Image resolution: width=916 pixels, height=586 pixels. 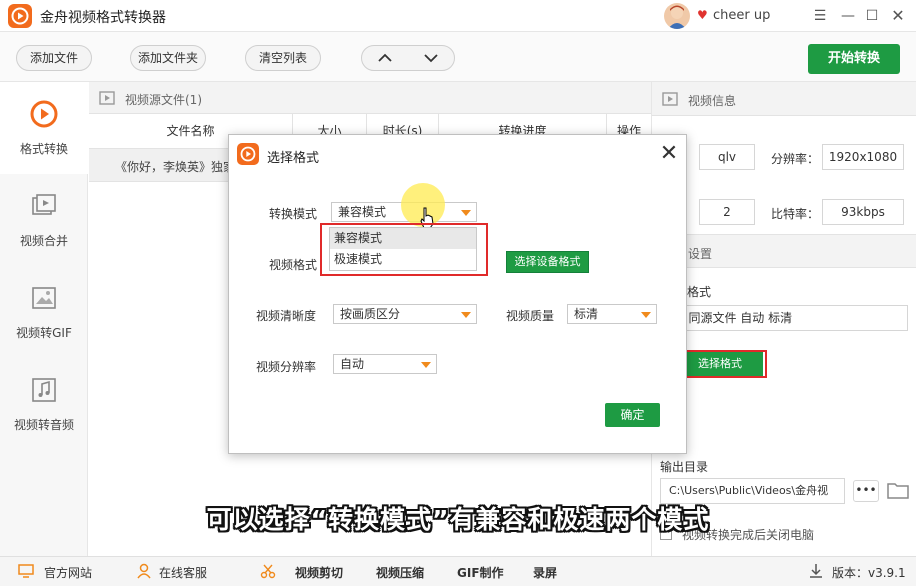 What do you see at coordinates (385, 59) in the screenshot?
I see `move-up-button` at bounding box center [385, 59].